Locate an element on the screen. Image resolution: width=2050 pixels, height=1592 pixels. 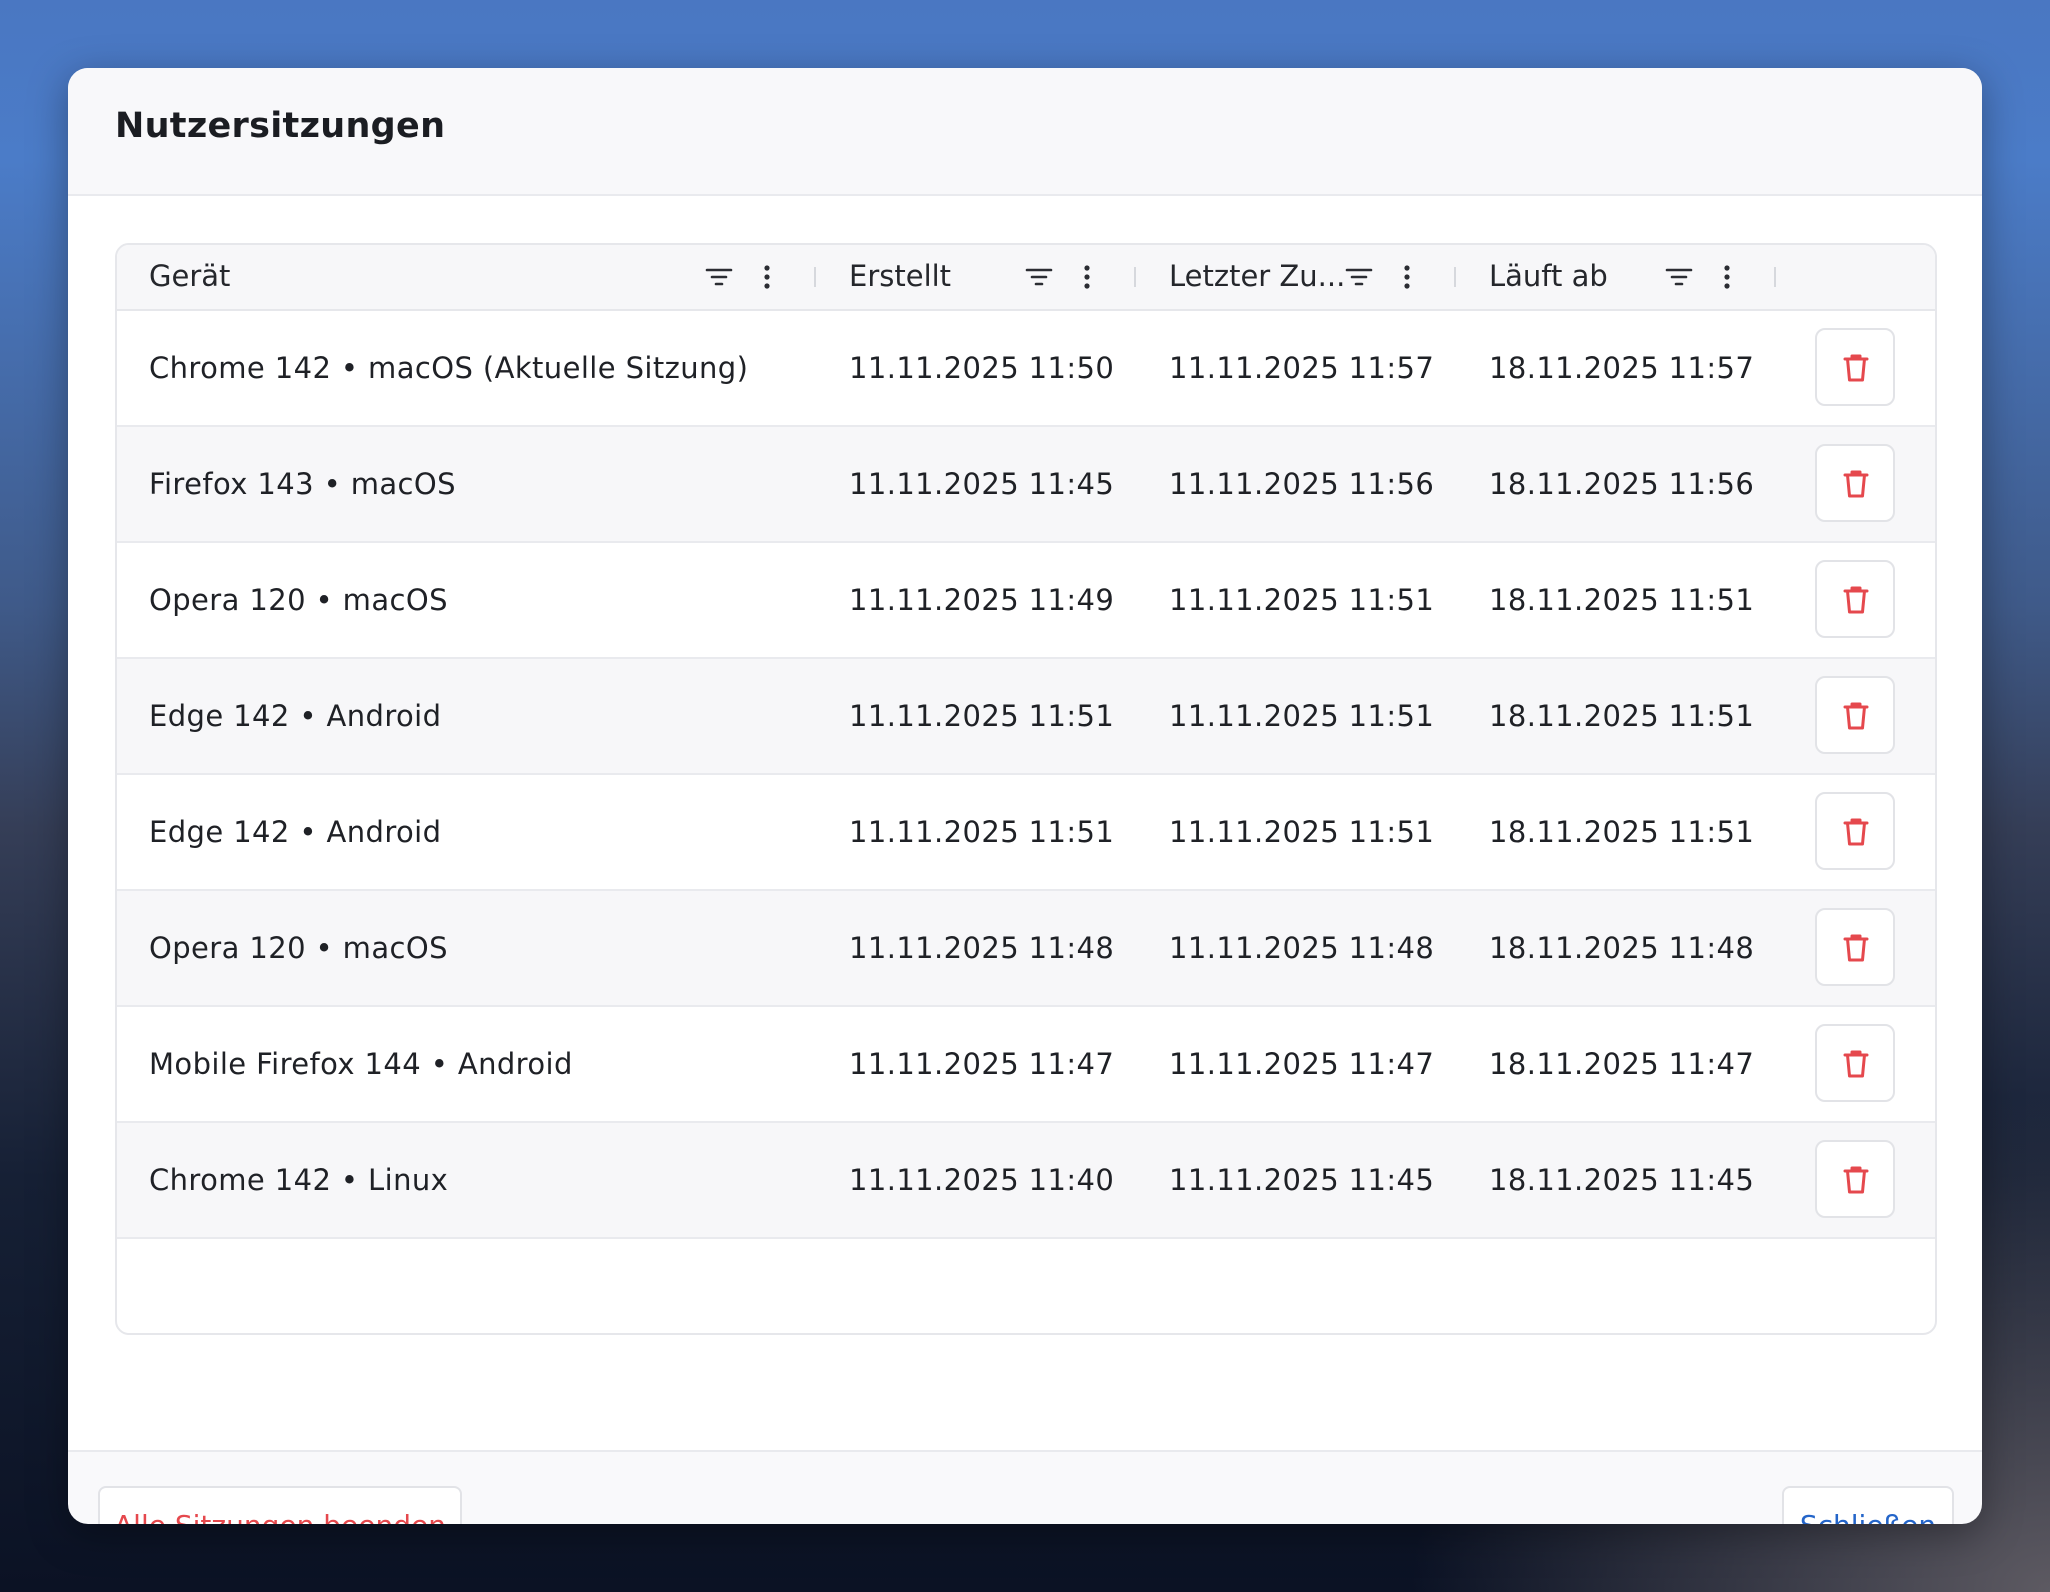
cell-expires: 18.11.2025 11:48 is located at coordinates (1622, 948).